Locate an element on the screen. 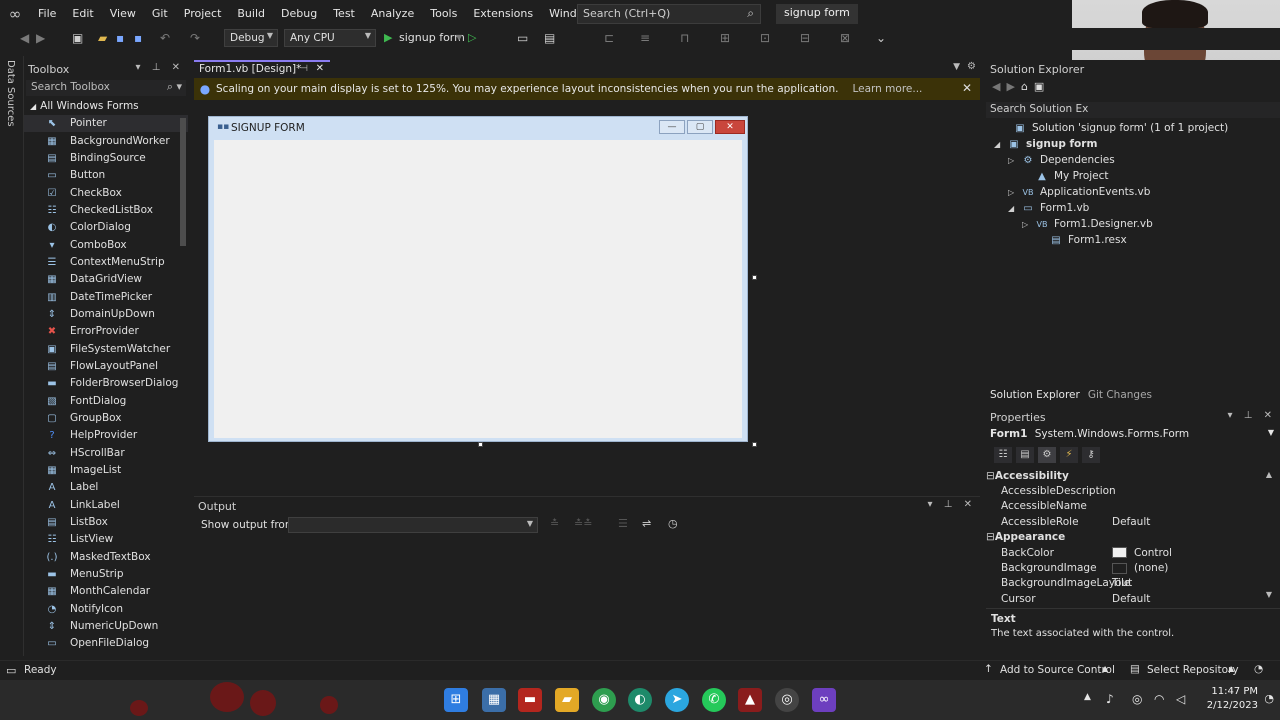 The width and height of the screenshot is (1280, 720). tab-git-changes: Git Changes is located at coordinates (1120, 395).